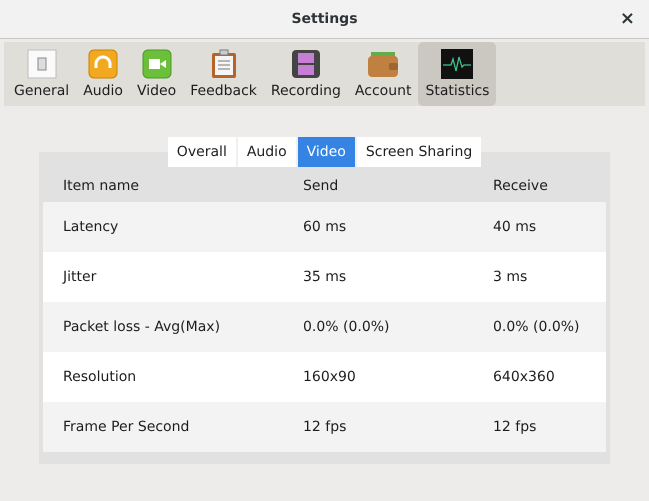 This screenshot has width=649, height=501. Describe the element at coordinates (202, 152) in the screenshot. I see `tab: Overall` at that location.